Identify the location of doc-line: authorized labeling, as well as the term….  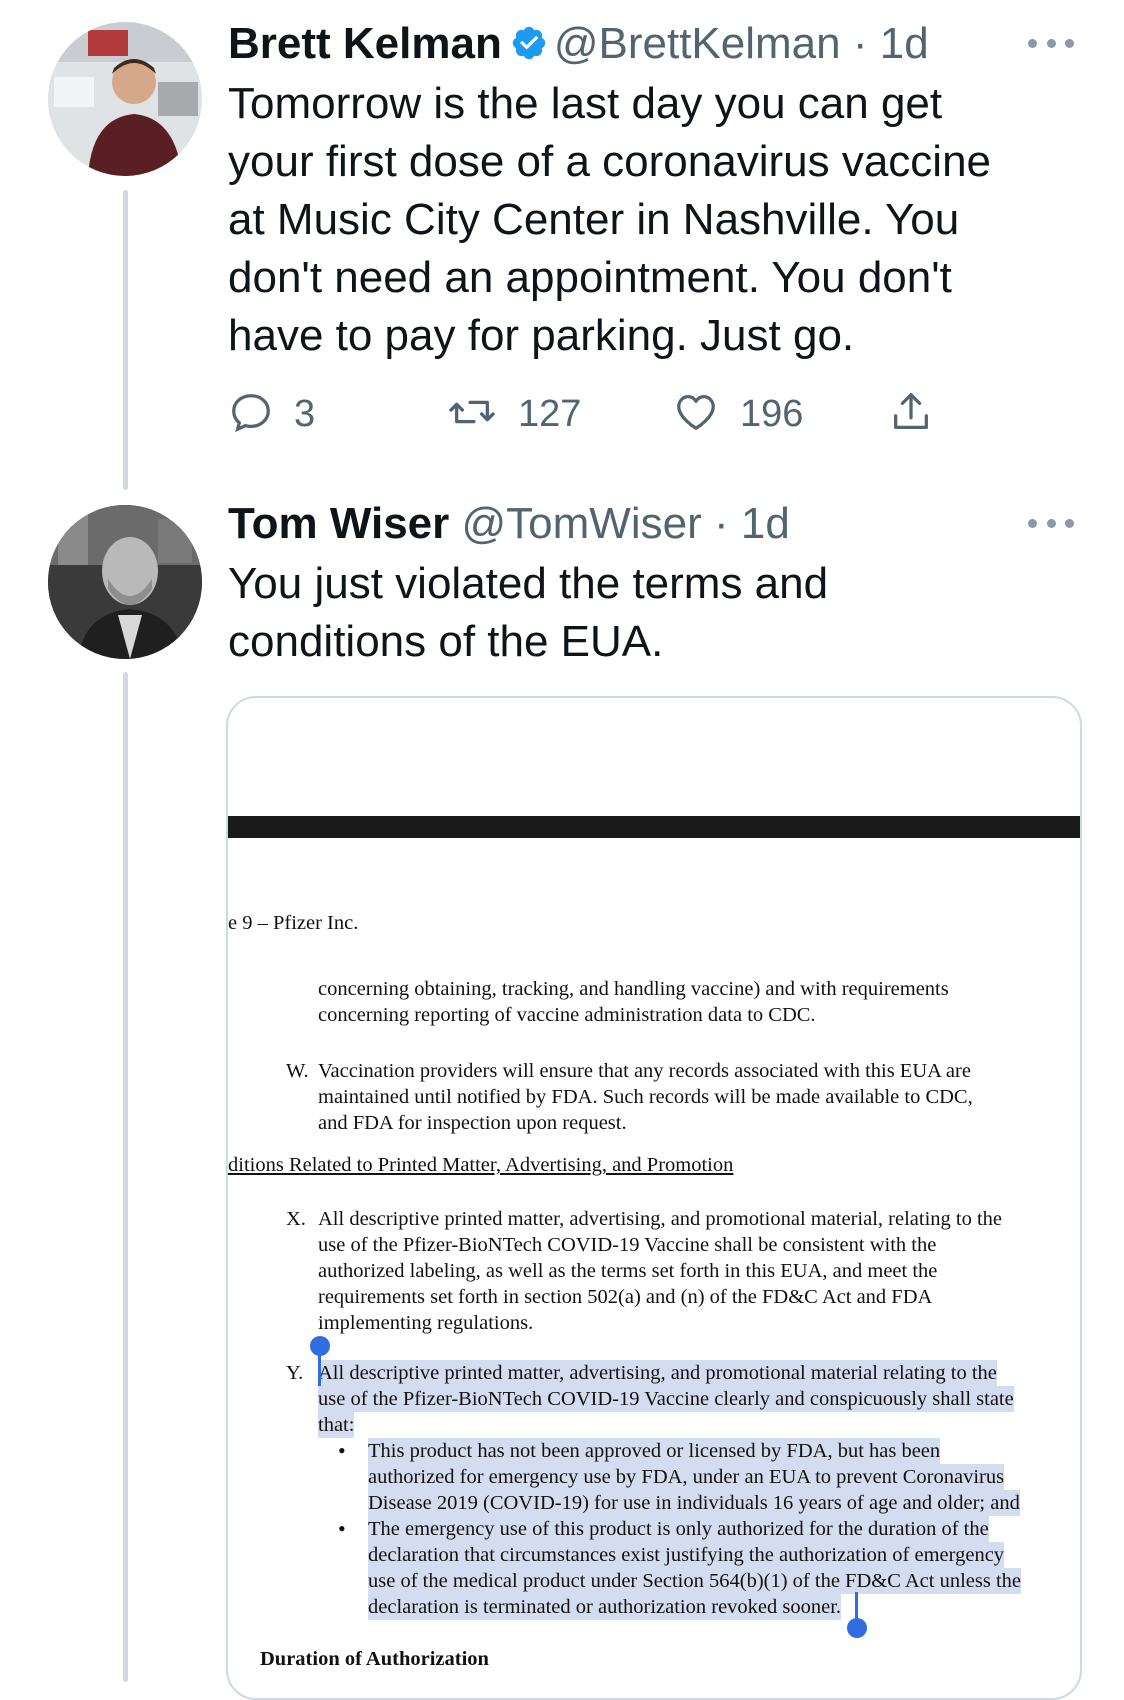
(628, 1271).